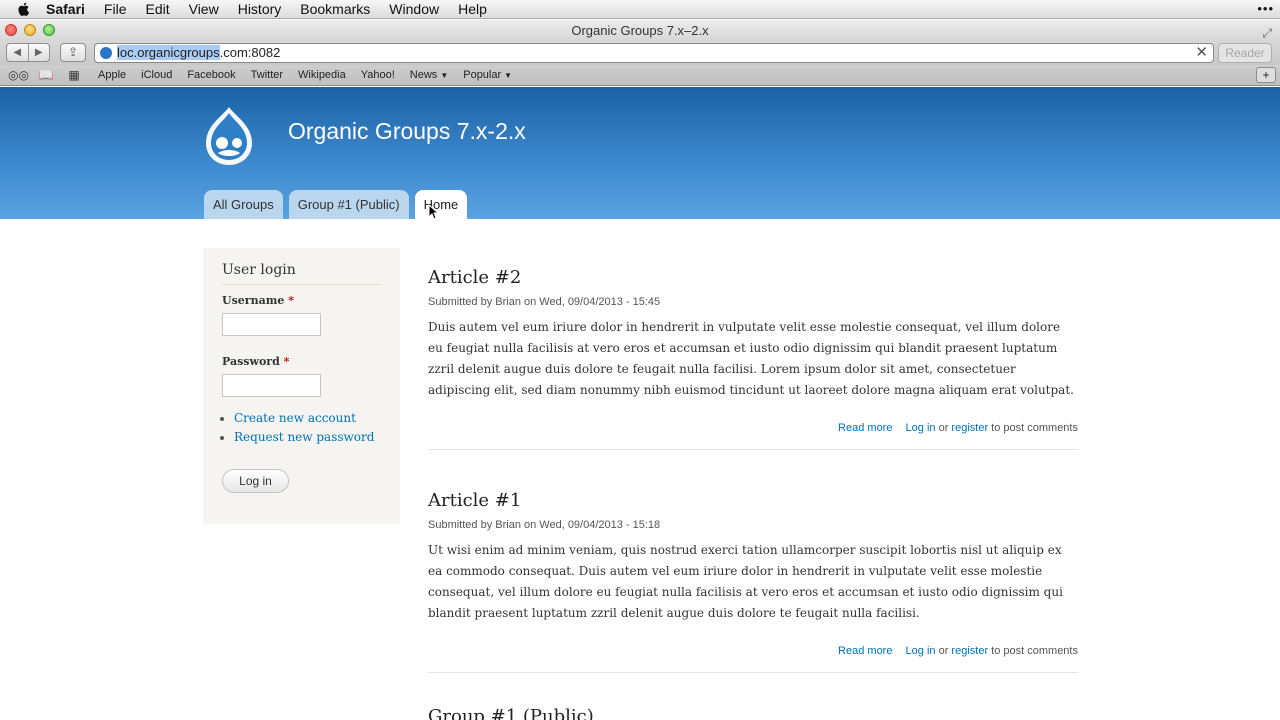 This screenshot has width=1280, height=720. What do you see at coordinates (156, 75) in the screenshot?
I see `bookmark-icloud: iCloud` at bounding box center [156, 75].